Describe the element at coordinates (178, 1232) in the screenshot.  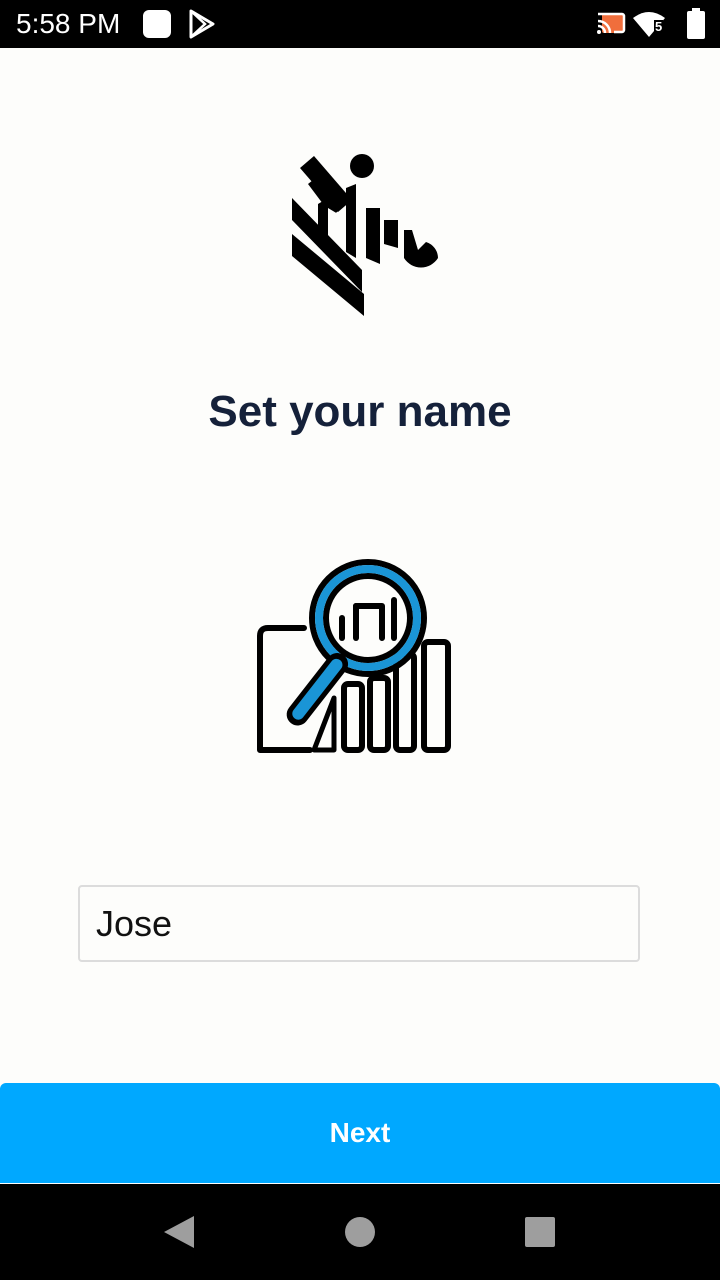
I see `back-icon` at that location.